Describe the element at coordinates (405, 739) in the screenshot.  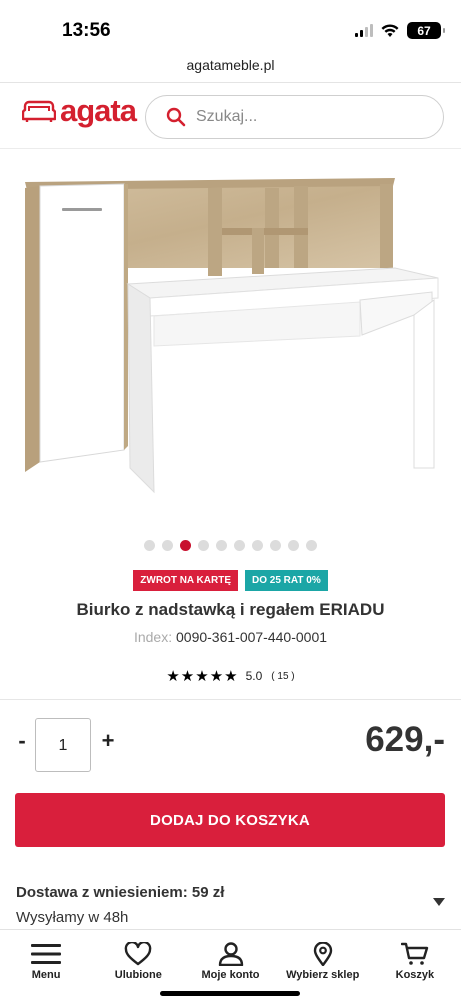
I see `product-price: 629,-` at that location.